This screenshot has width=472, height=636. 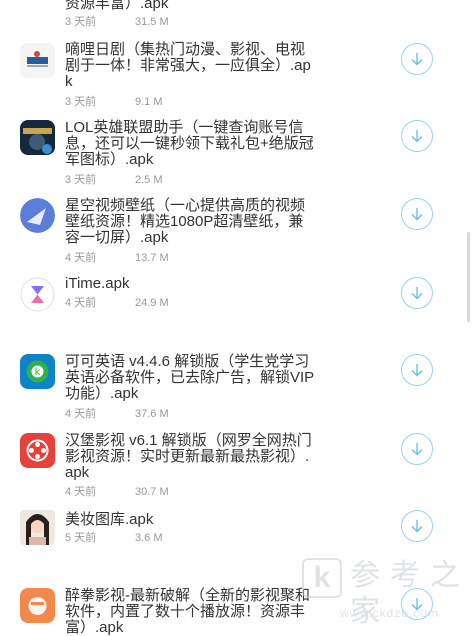 What do you see at coordinates (190, 612) in the screenshot?
I see `item-title: 醉拳影视-最新破解（全新的影视聚和软件，内置了数十个播放源！资源丰富）.apk` at bounding box center [190, 612].